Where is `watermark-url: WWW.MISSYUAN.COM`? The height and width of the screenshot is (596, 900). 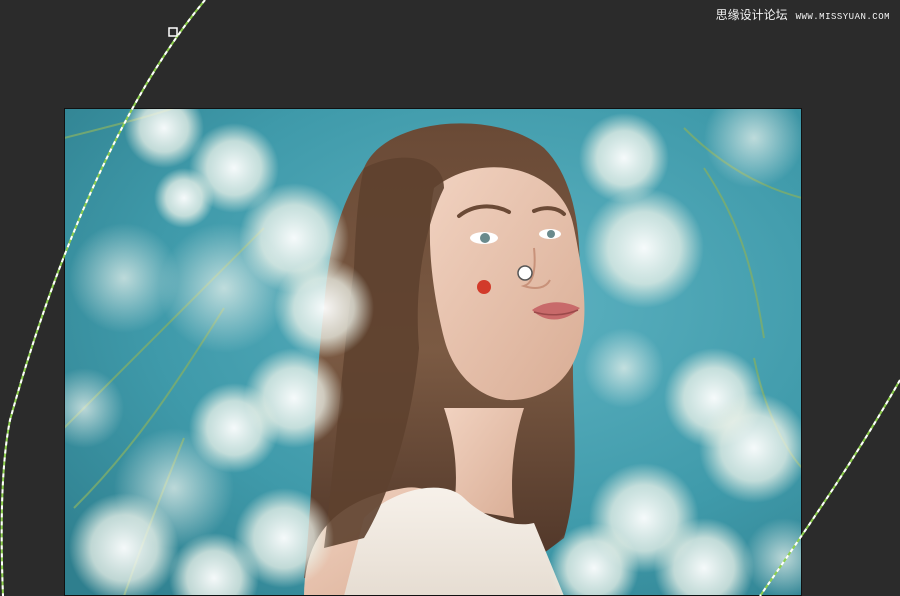 watermark-url: WWW.MISSYUAN.COM is located at coordinates (842, 17).